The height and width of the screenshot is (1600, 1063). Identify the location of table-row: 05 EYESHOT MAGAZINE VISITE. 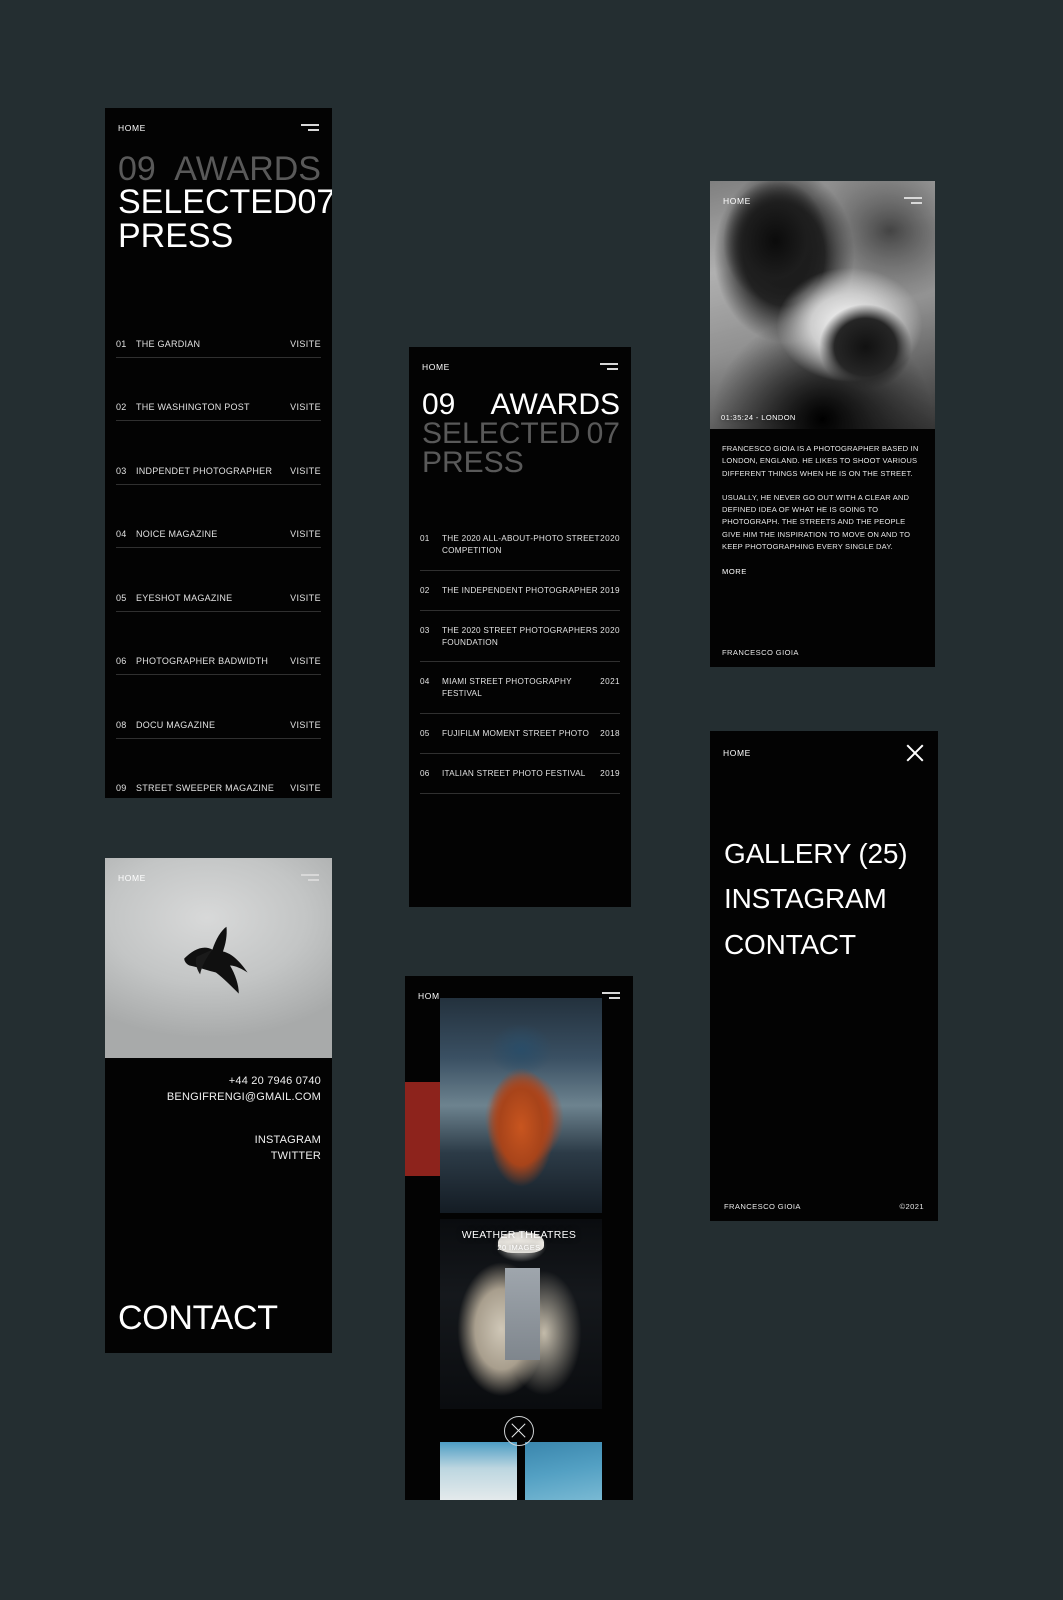
(218, 580).